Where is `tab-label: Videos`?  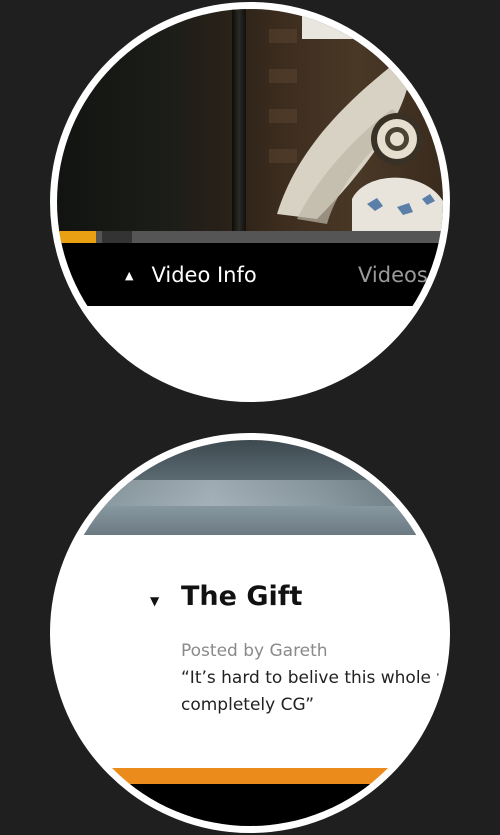
tab-label: Videos is located at coordinates (393, 275).